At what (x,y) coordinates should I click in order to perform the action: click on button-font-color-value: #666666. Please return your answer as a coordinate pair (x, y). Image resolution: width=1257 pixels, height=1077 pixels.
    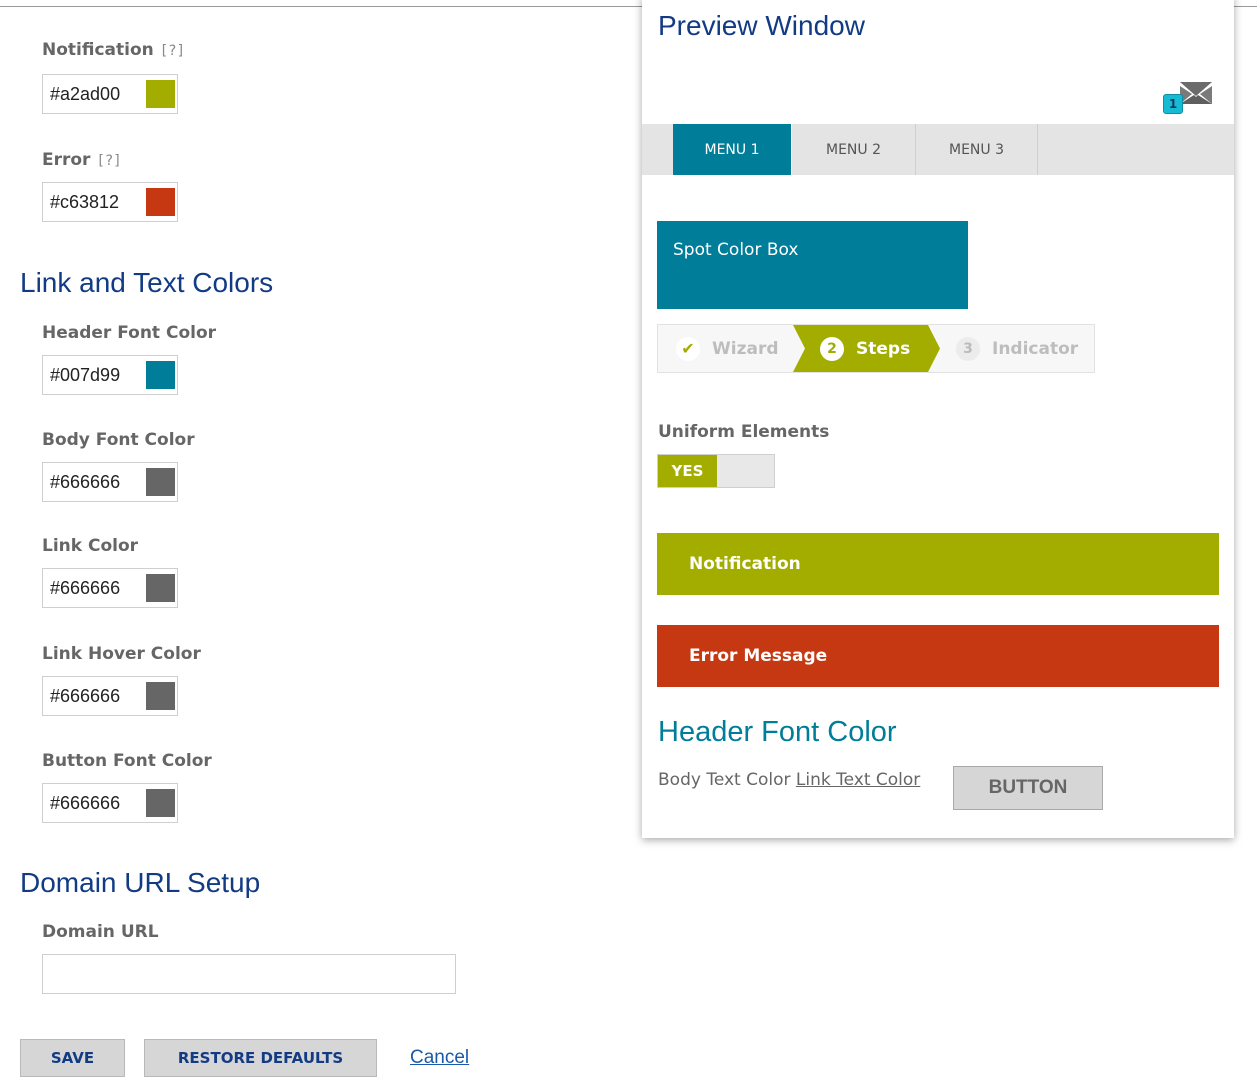
    Looking at the image, I should click on (85, 803).